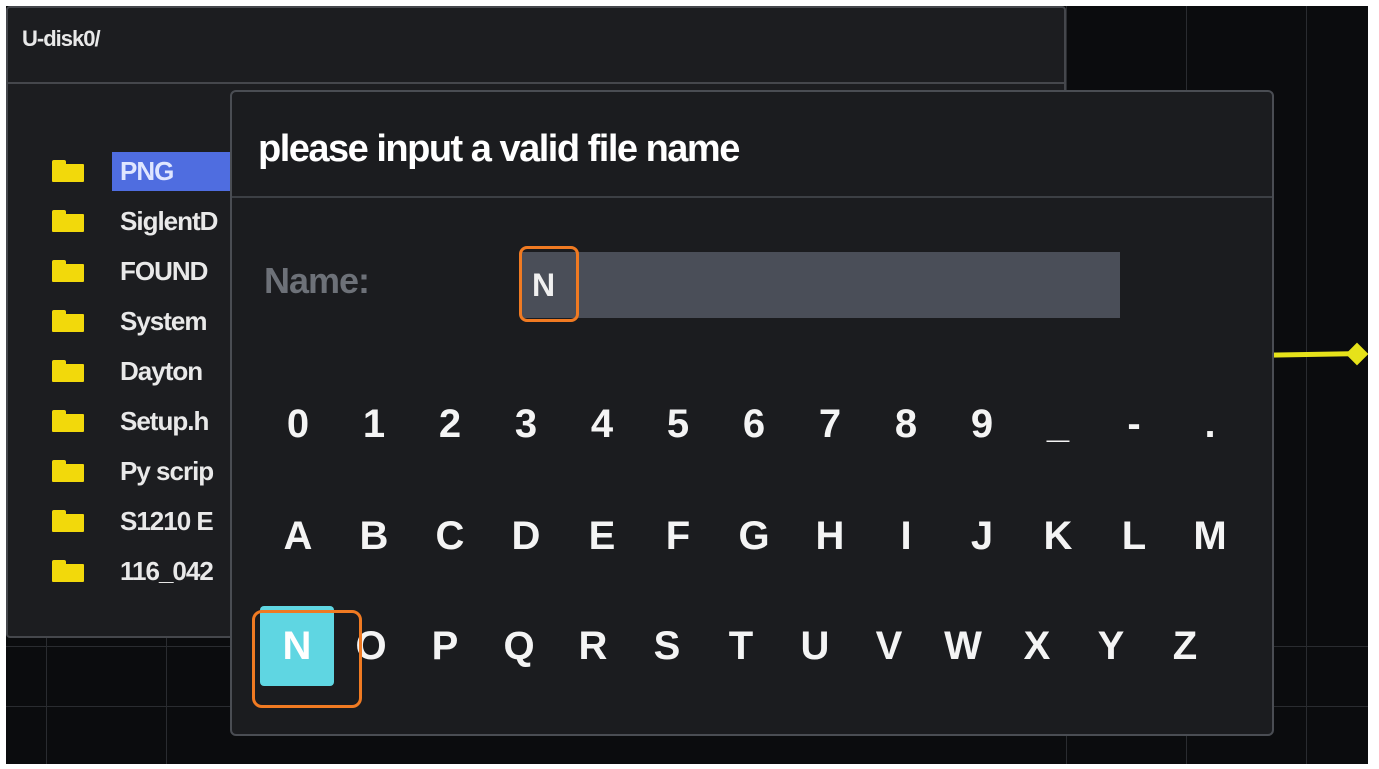  I want to click on key-c: C, so click(450, 536).